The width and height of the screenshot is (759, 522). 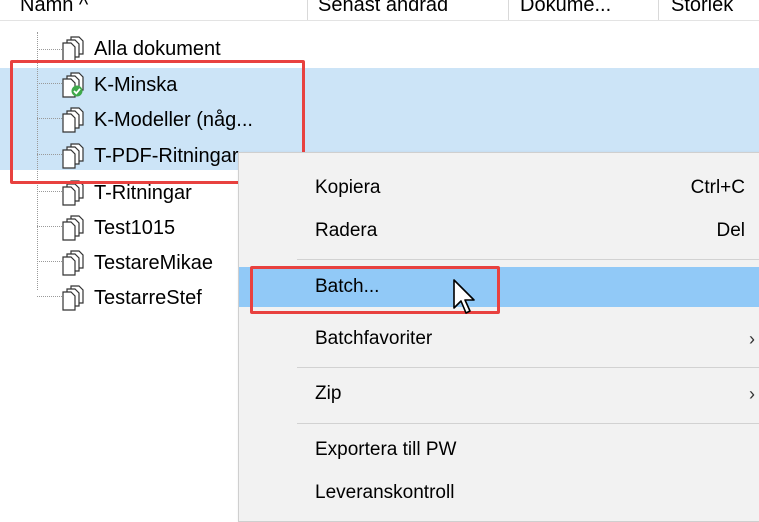 What do you see at coordinates (54, 10) in the screenshot?
I see `column-header-name: Namn ^` at bounding box center [54, 10].